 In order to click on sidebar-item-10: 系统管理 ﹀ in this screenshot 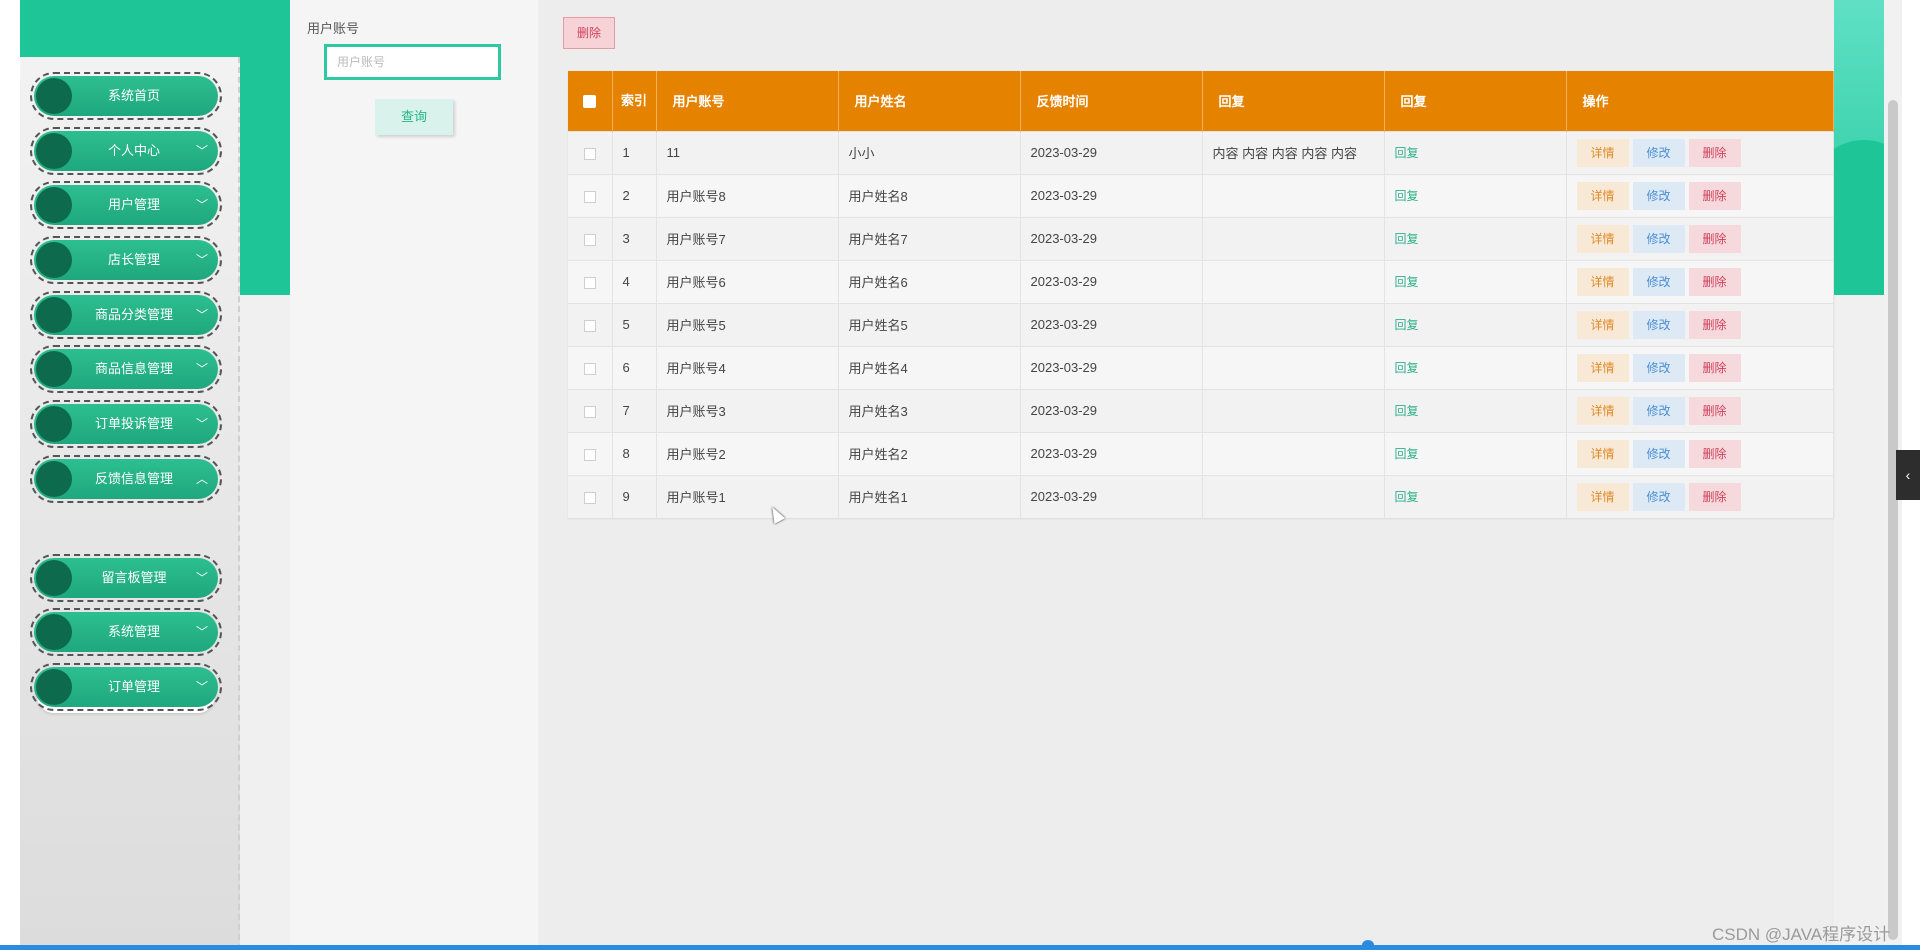, I will do `click(126, 632)`.